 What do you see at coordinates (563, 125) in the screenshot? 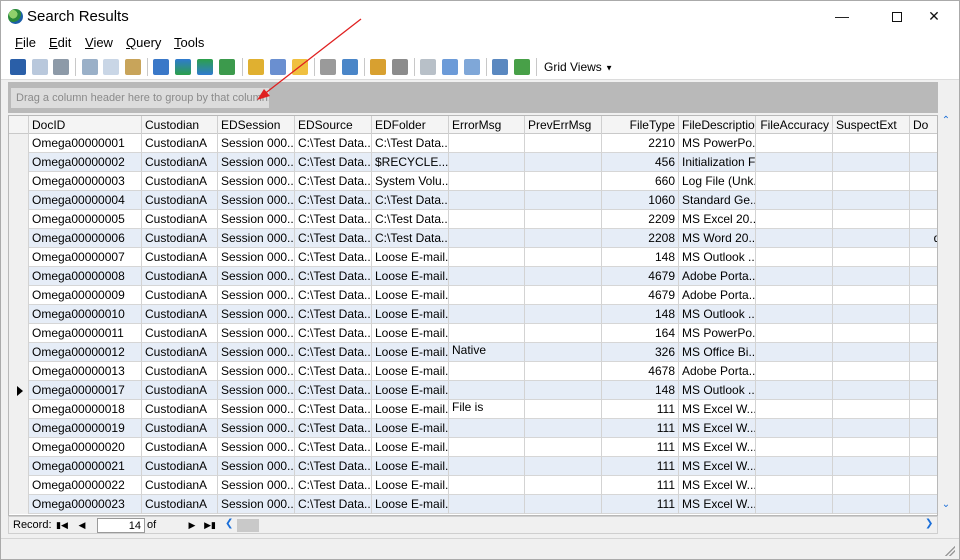
I see `column-header: PrevErrMsg` at bounding box center [563, 125].